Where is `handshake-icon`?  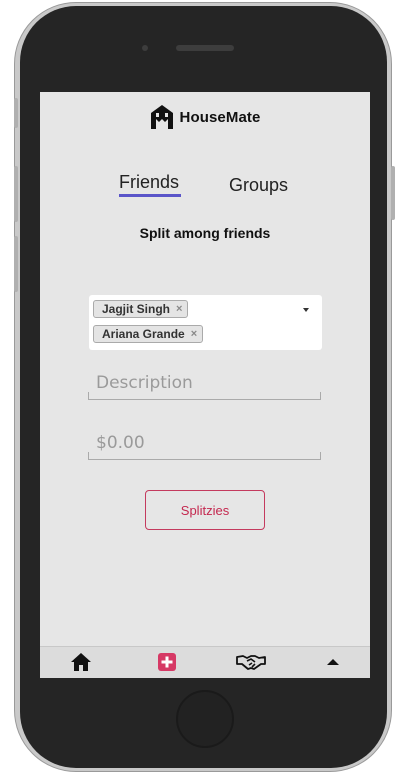
handshake-icon is located at coordinates (251, 662).